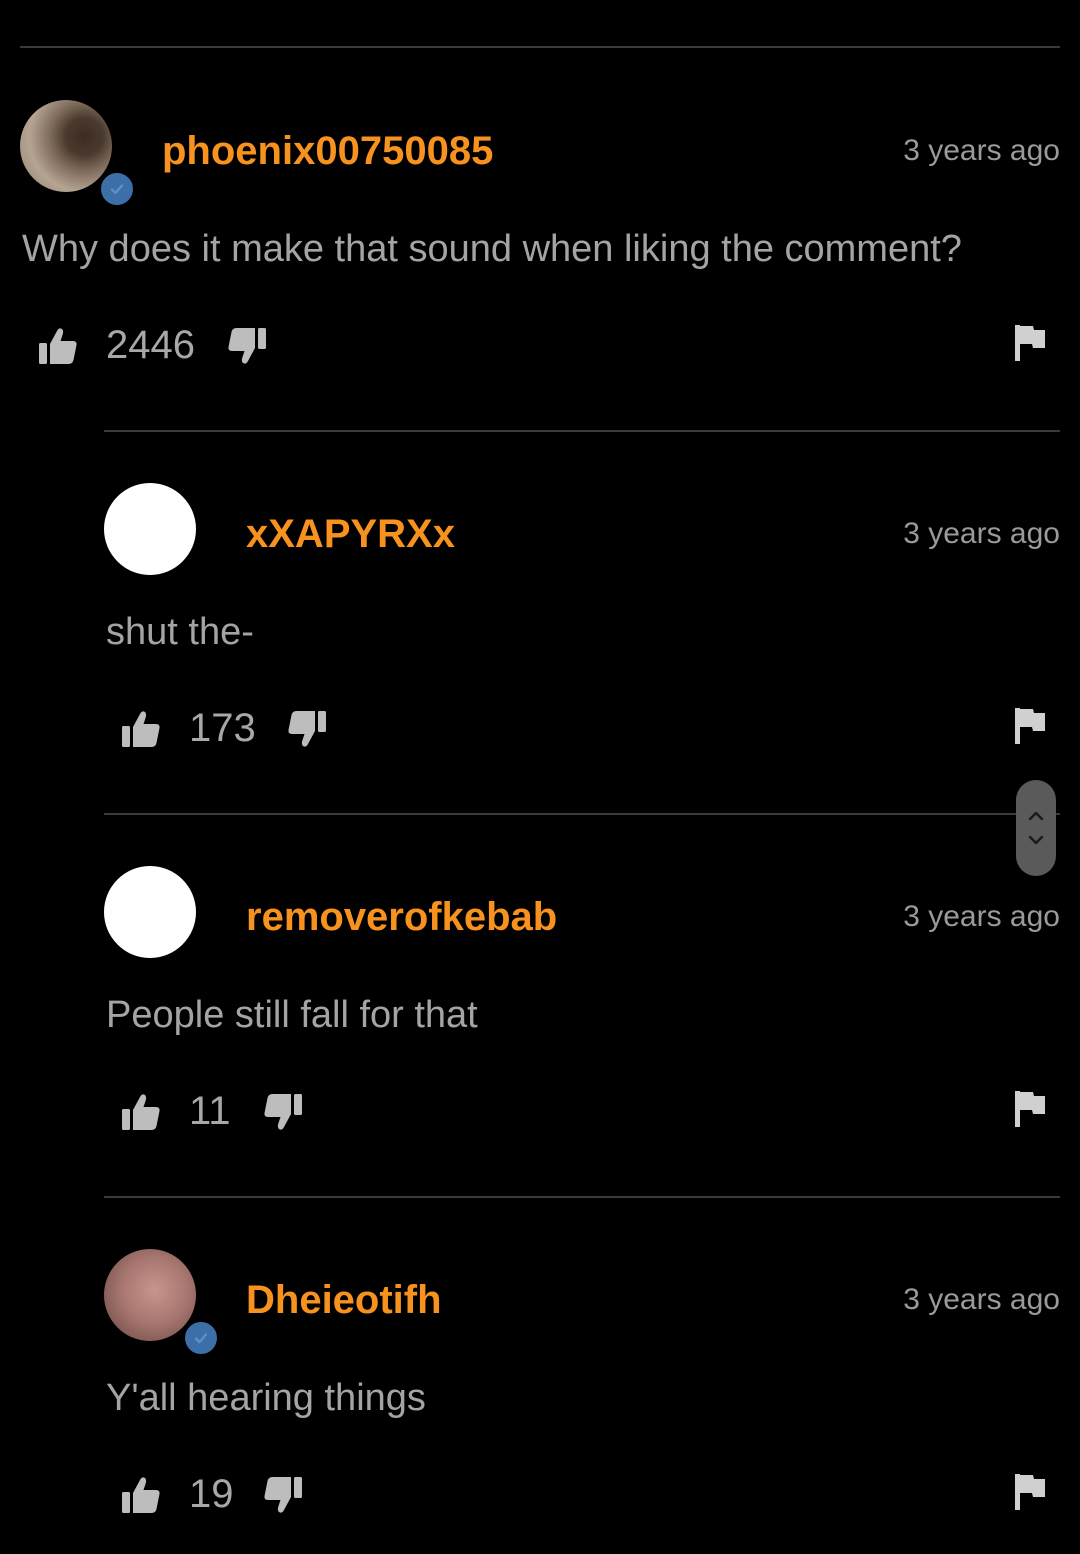 The image size is (1080, 1554). I want to click on comment-text: Y'all hearing things, so click(266, 1398).